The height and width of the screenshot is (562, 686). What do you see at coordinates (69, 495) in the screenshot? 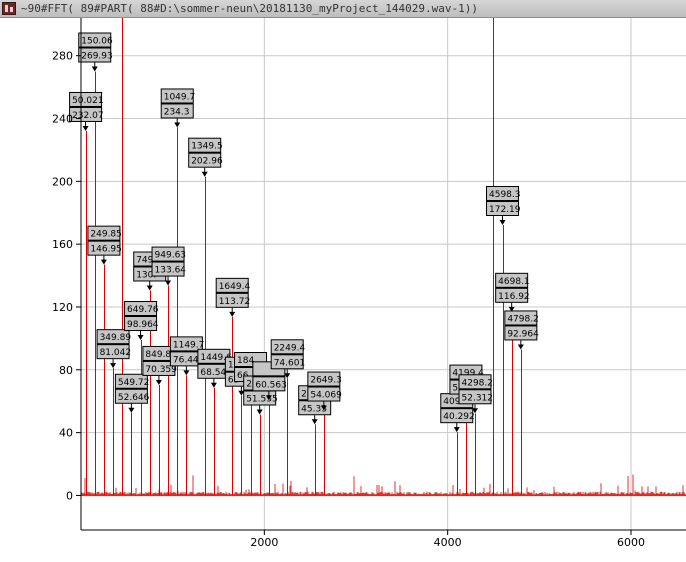
I see `y-tick-label: 0` at bounding box center [69, 495].